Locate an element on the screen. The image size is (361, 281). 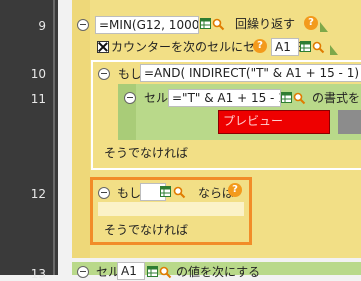
line-number: 10 is located at coordinates (38, 74).